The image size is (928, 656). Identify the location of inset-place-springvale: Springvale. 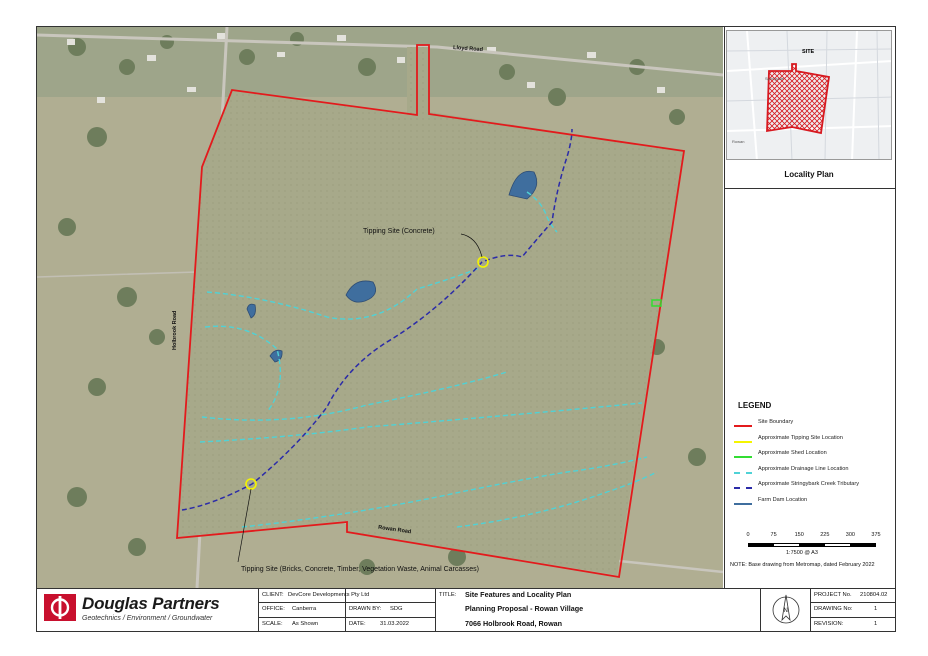
(775, 78).